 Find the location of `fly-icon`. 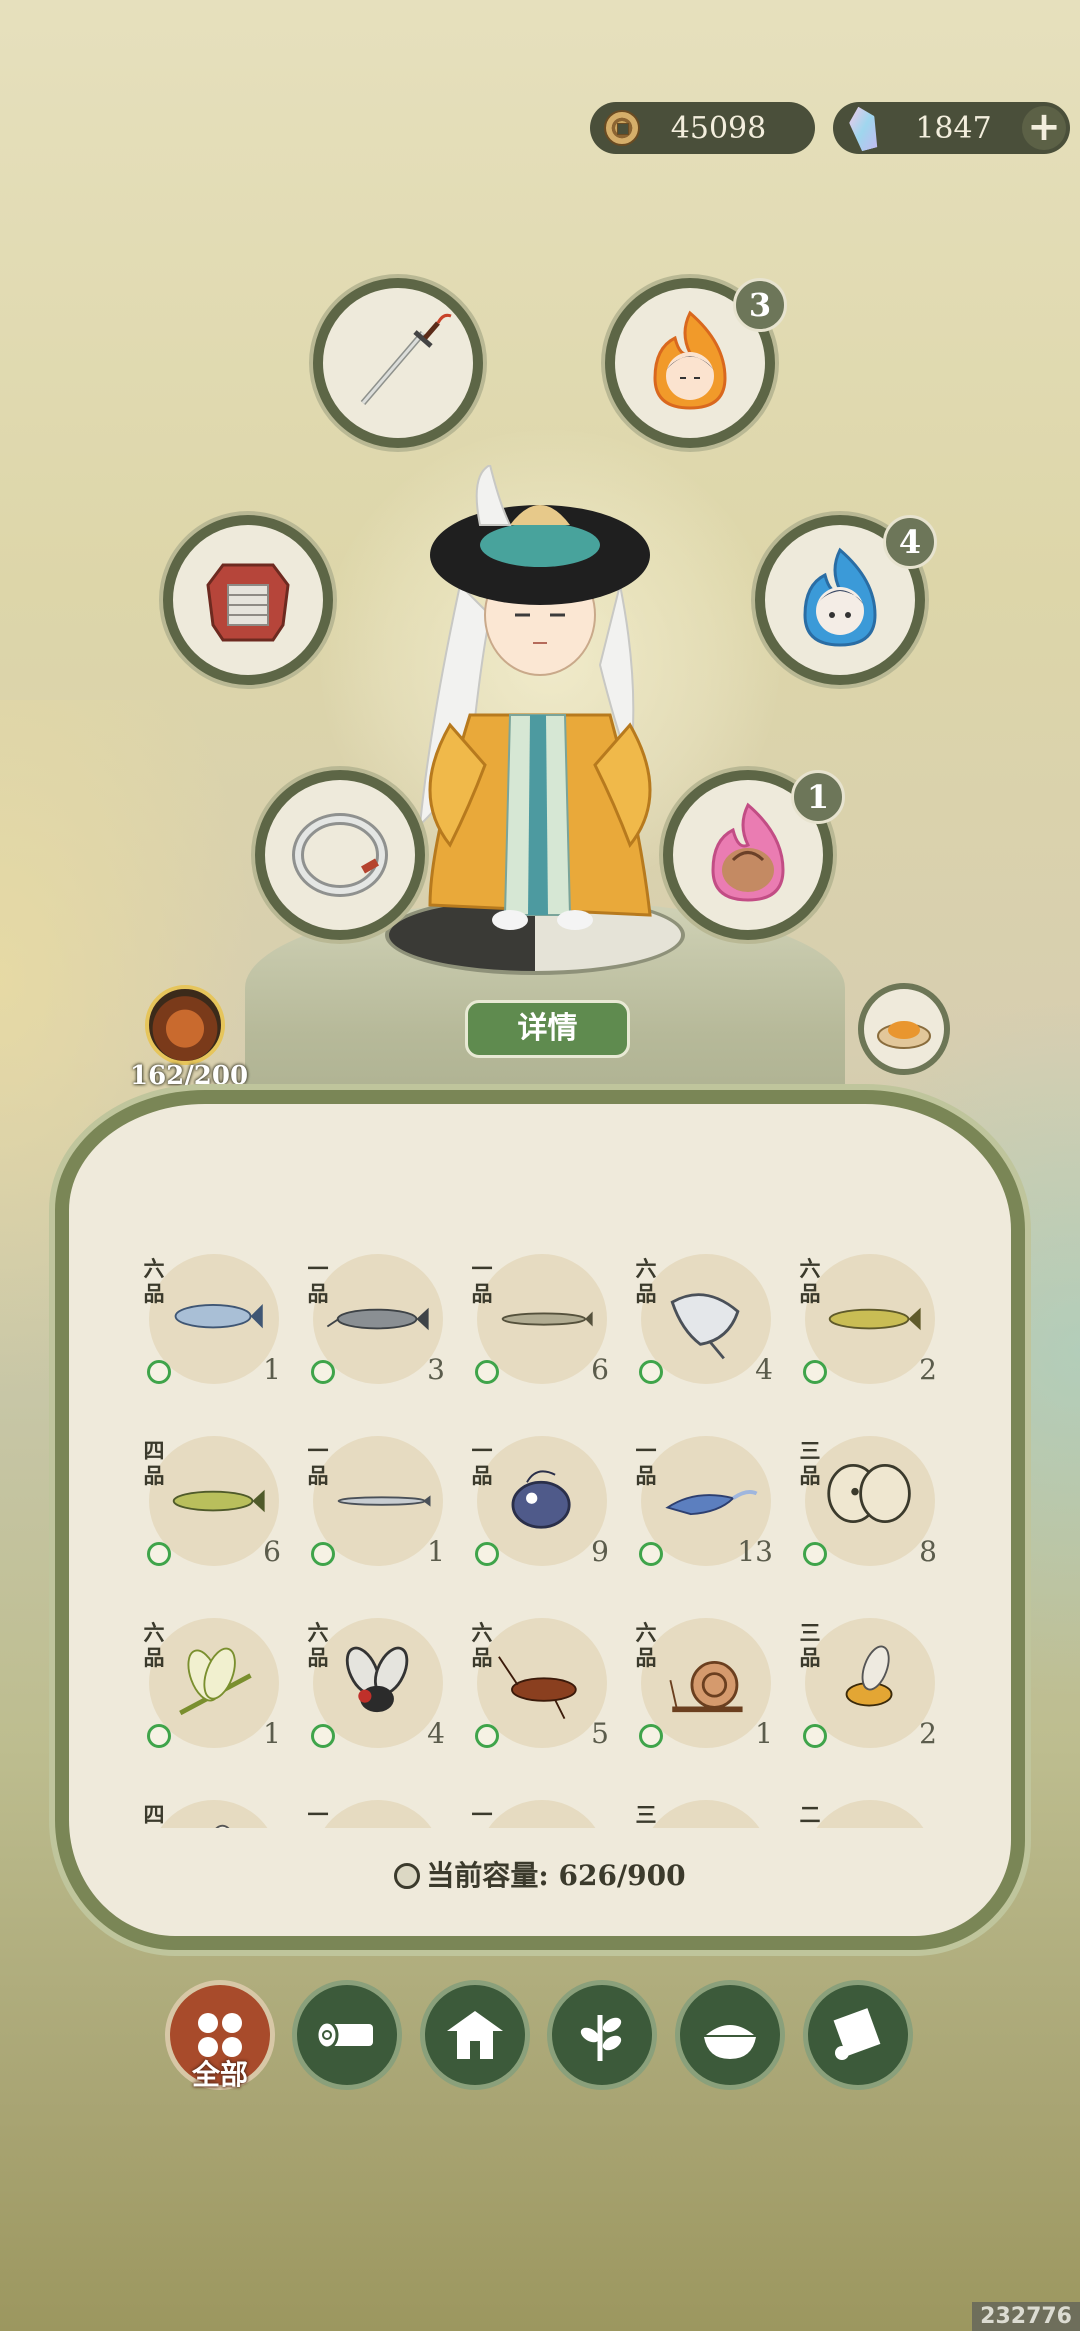

fly-icon is located at coordinates (378, 1683).